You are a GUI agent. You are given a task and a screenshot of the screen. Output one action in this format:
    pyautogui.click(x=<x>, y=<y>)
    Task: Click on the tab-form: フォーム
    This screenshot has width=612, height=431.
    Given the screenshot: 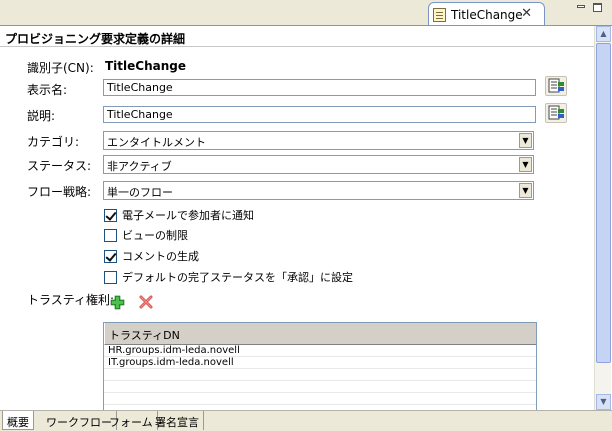 What is the action you would take?
    pyautogui.click(x=131, y=420)
    